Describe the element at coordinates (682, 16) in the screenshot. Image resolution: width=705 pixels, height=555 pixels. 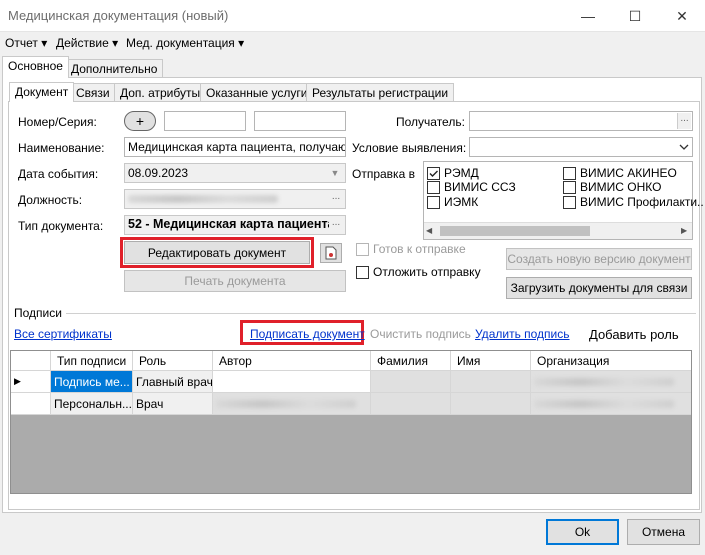
I see `close-button: ✕` at that location.